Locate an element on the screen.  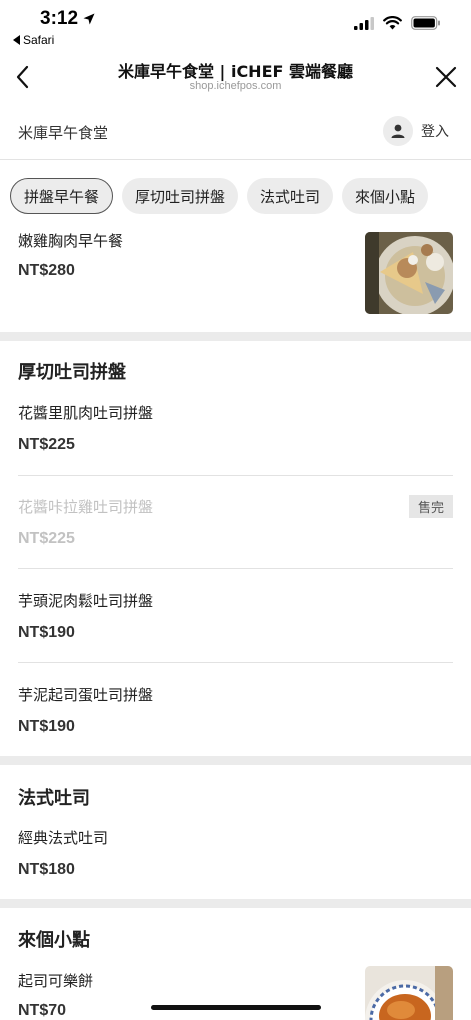
user-icon is located at coordinates (398, 131).